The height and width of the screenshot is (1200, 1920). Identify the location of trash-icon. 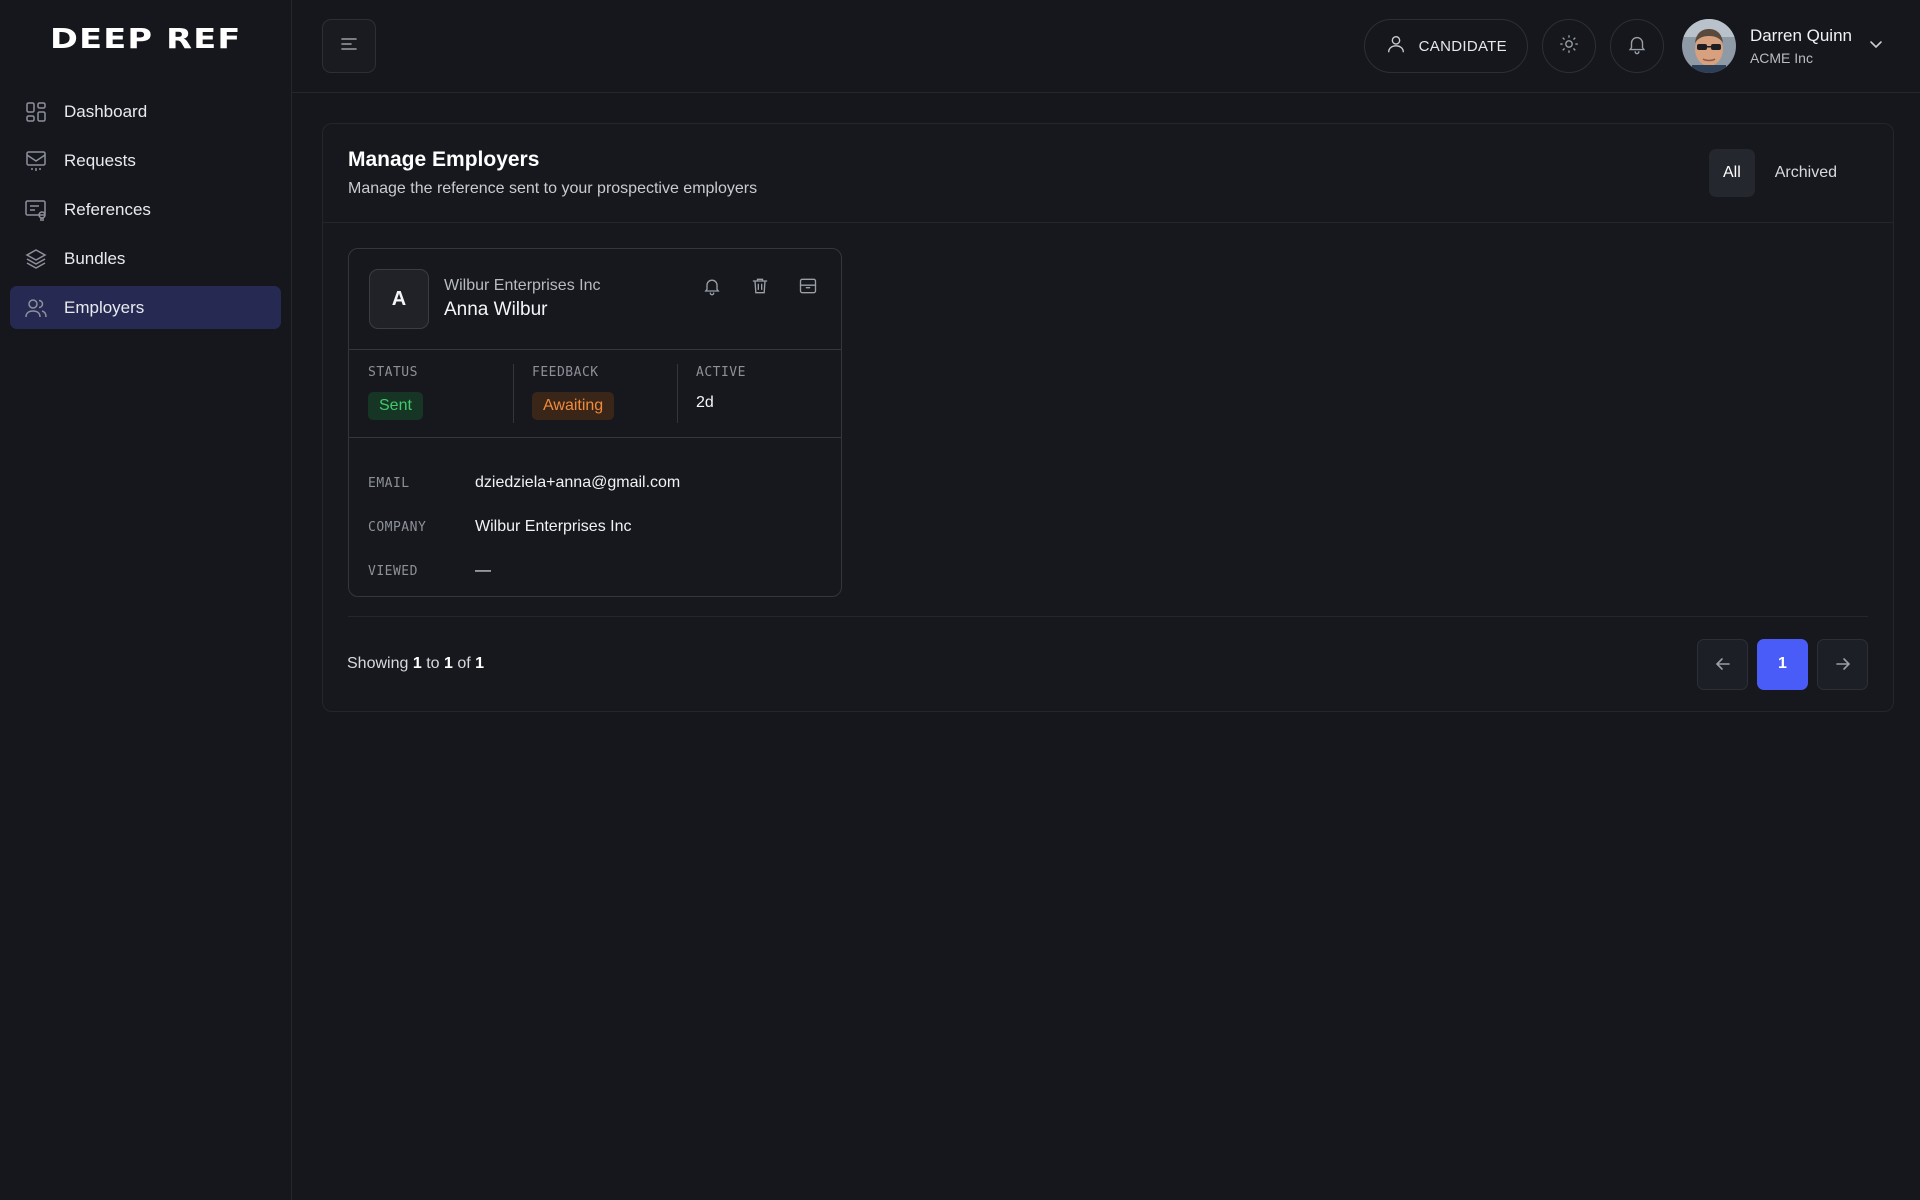
(760, 286).